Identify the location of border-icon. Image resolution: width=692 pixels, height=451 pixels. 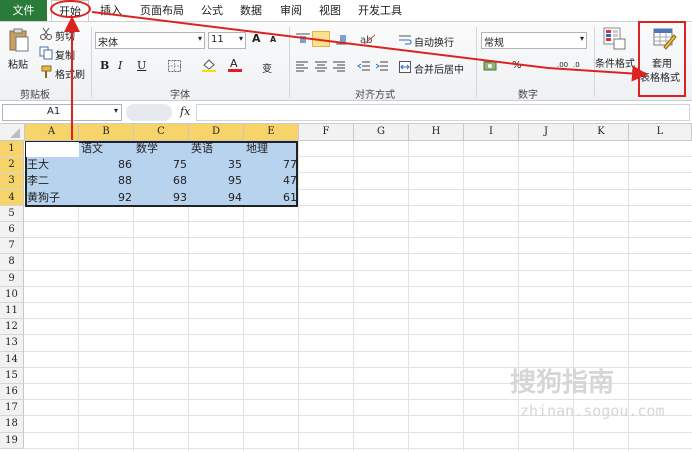
(174, 67).